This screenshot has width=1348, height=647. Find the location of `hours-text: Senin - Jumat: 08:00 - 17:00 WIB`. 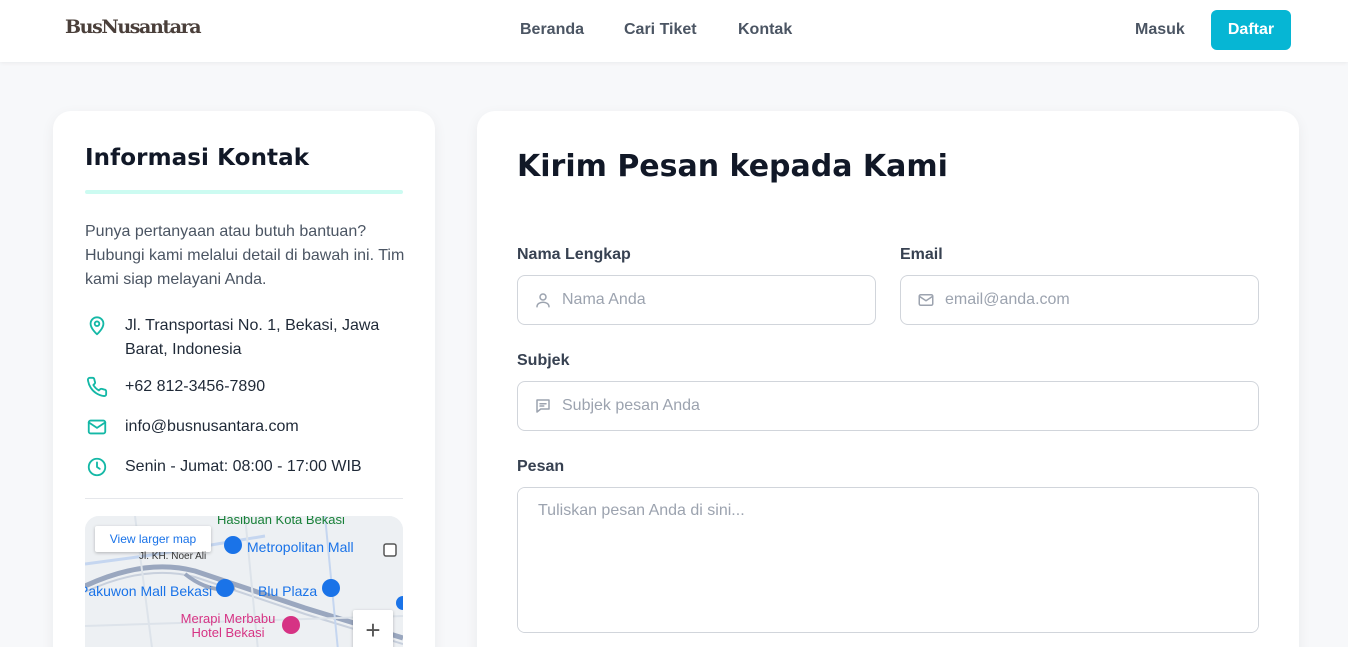

hours-text: Senin - Jumat: 08:00 - 17:00 WIB is located at coordinates (243, 466).